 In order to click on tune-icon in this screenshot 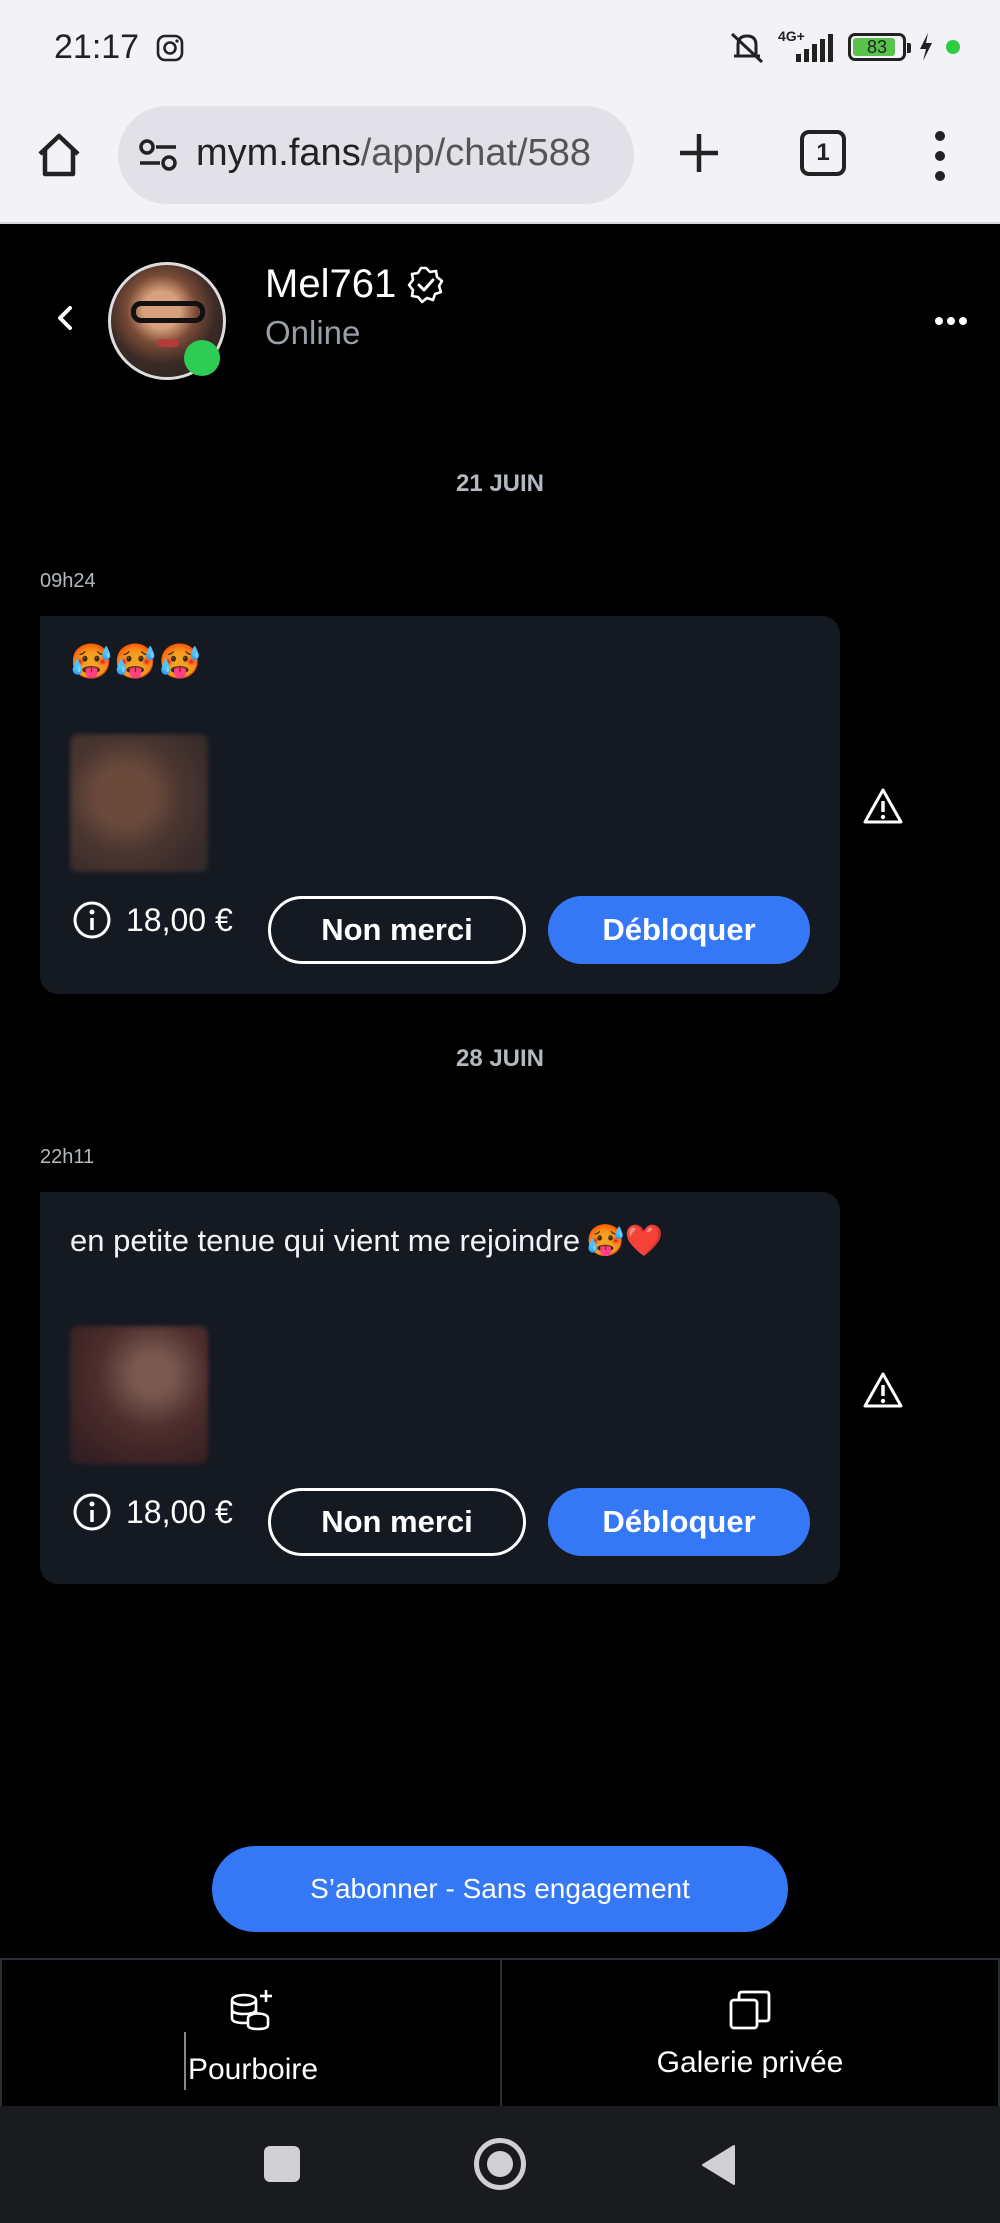, I will do `click(158, 155)`.